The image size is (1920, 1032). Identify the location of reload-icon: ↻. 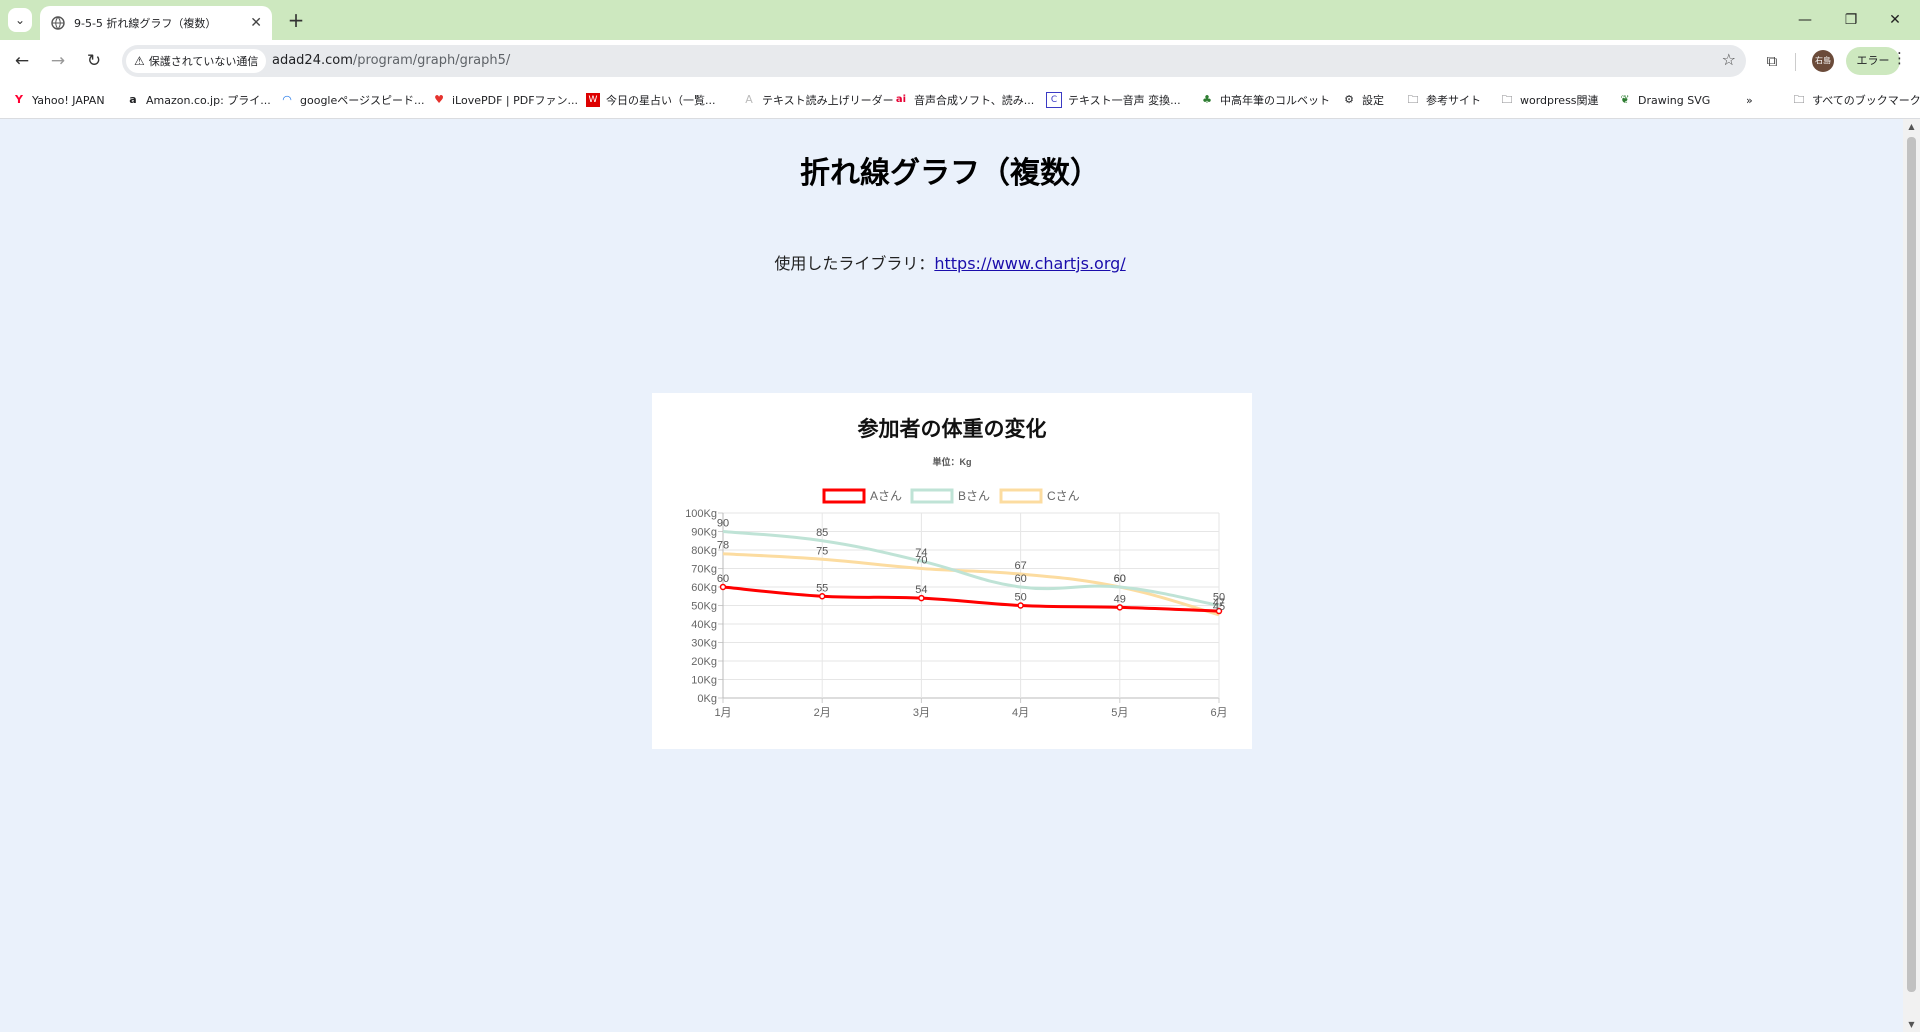
(94, 61).